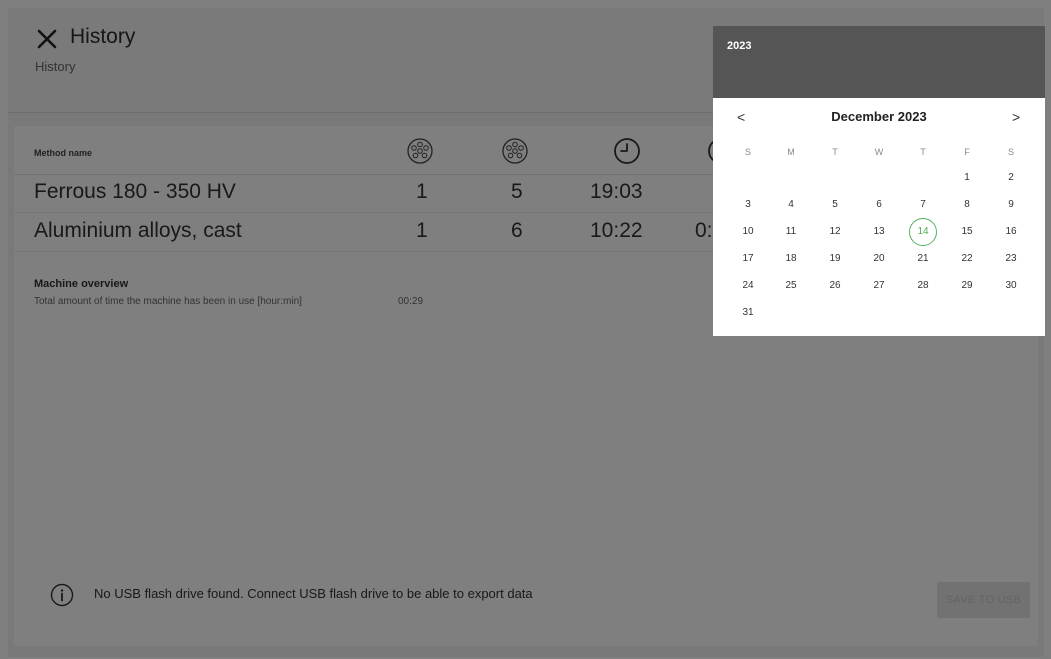 The height and width of the screenshot is (659, 1051). I want to click on calendar-day-selected: 14, so click(923, 232).